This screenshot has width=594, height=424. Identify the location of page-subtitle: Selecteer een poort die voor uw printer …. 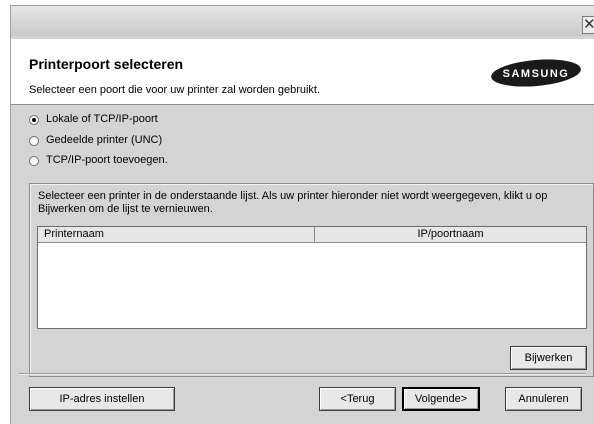
(175, 90).